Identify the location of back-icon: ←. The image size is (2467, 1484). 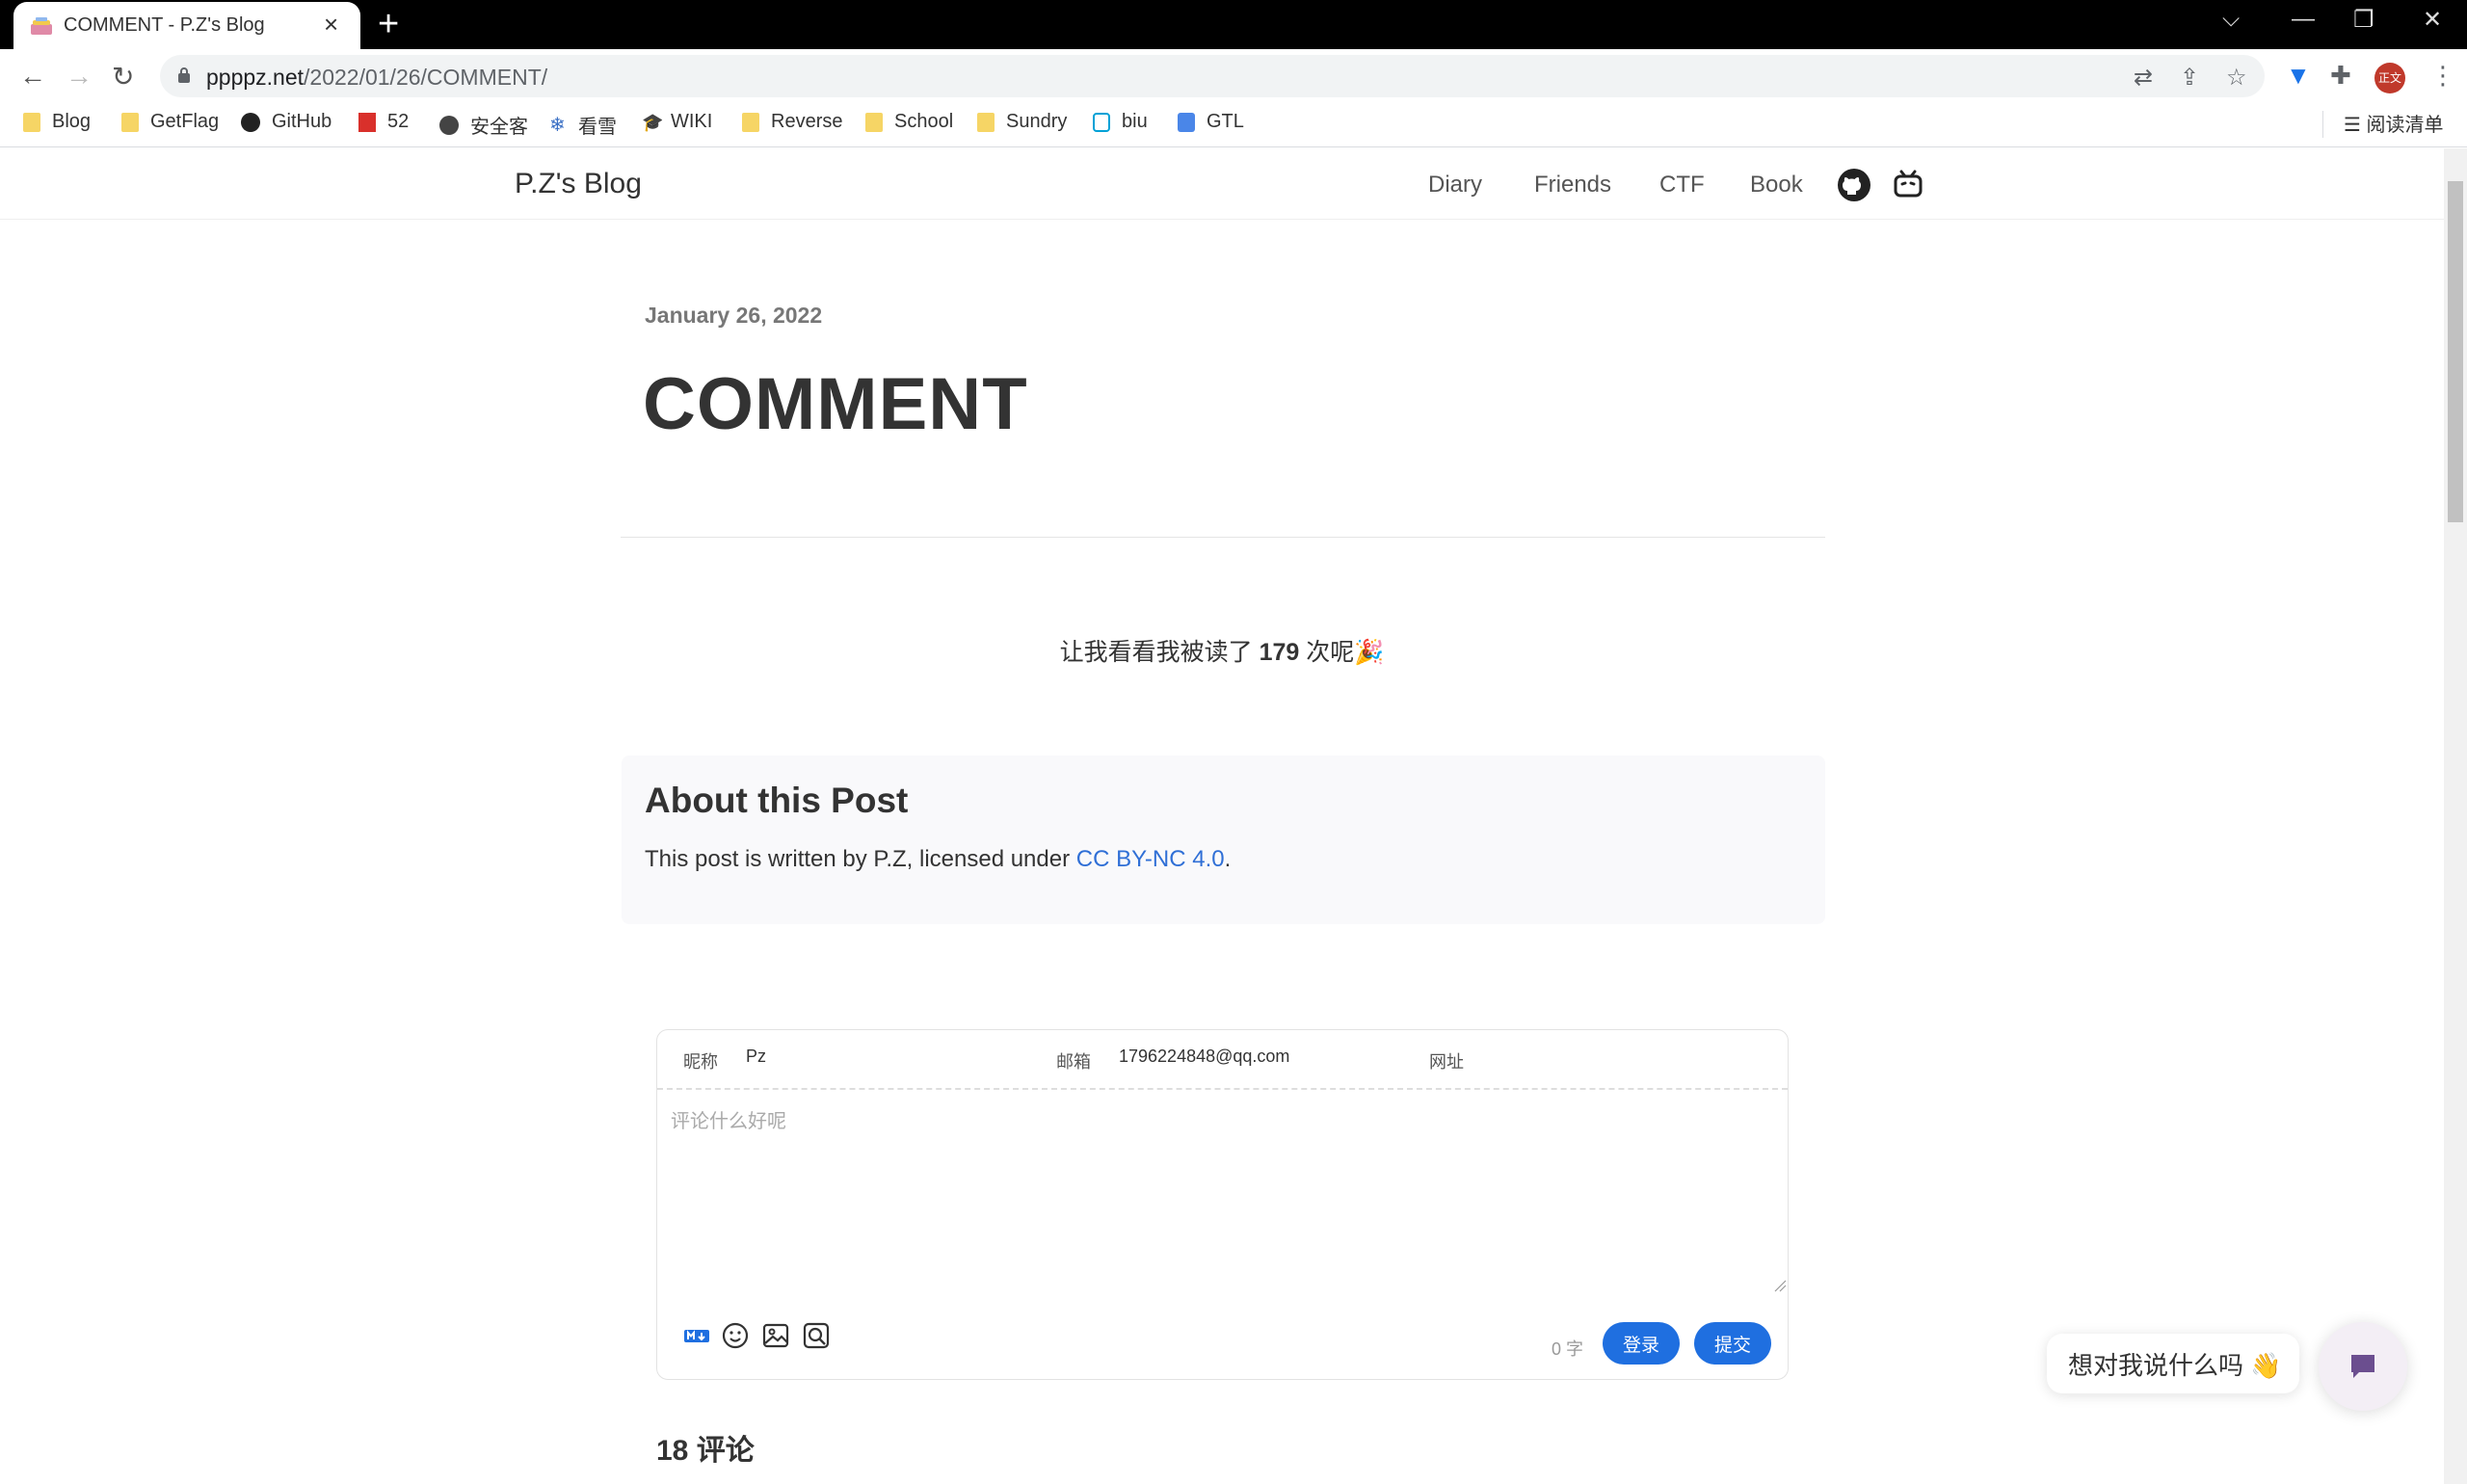
(32, 76).